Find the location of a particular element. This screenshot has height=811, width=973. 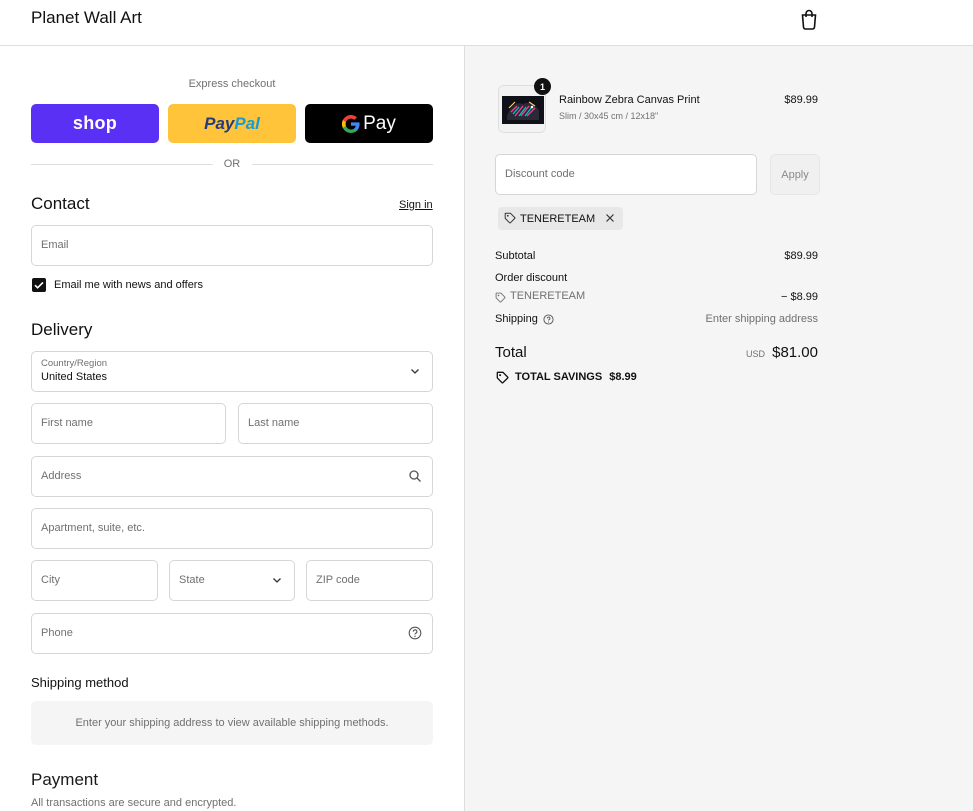

city-field: City is located at coordinates (94, 580).